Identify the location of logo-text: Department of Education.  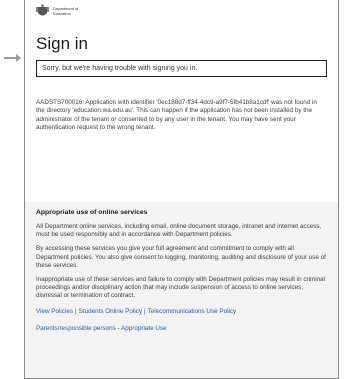
(65, 11).